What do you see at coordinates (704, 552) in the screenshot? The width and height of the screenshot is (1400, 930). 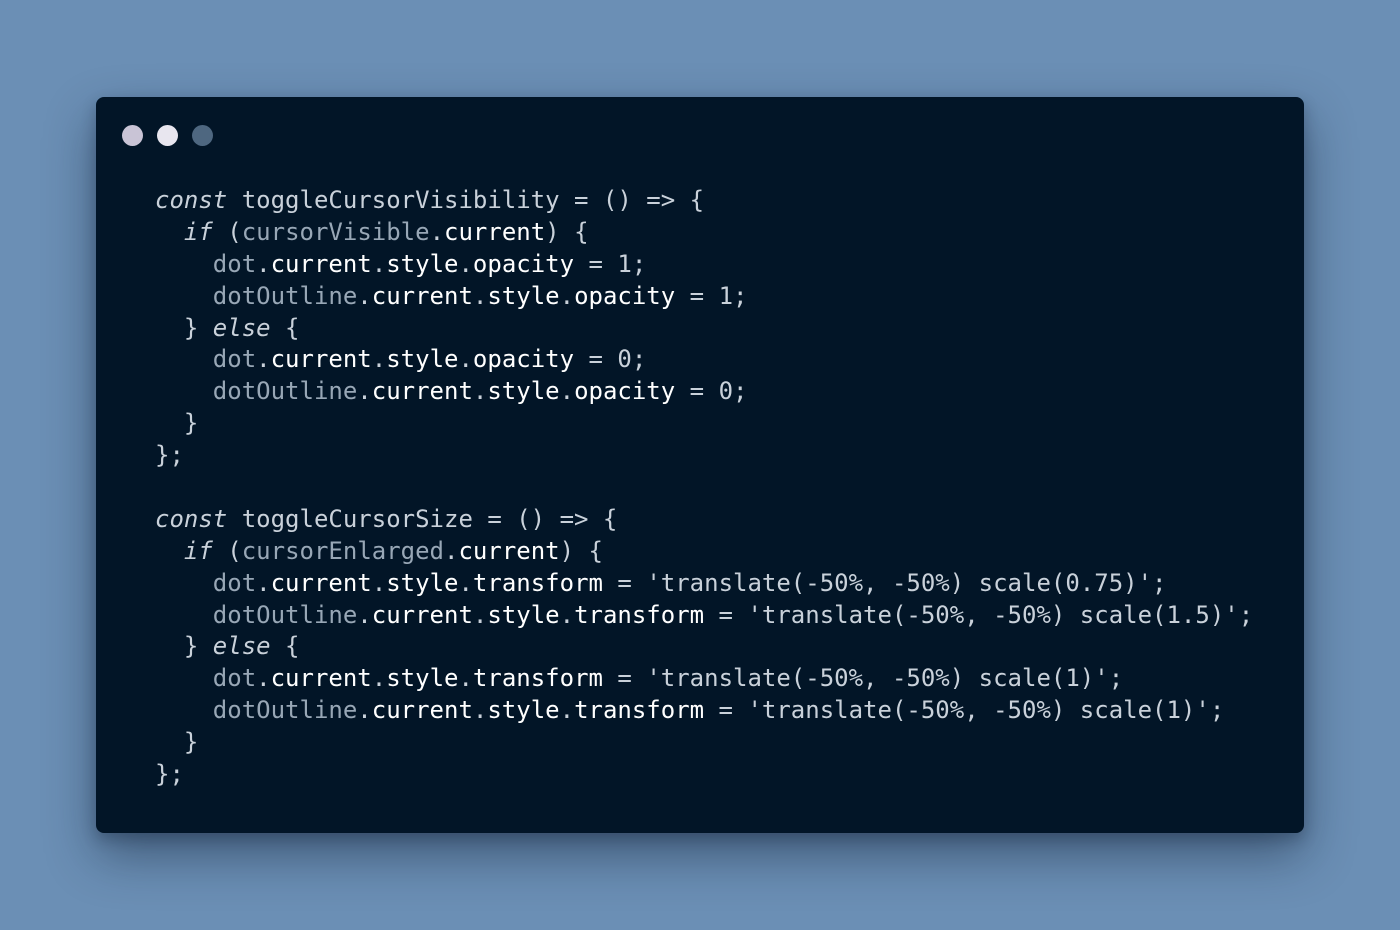 I see `code-line: if (cursorEnlarged.current) {` at bounding box center [704, 552].